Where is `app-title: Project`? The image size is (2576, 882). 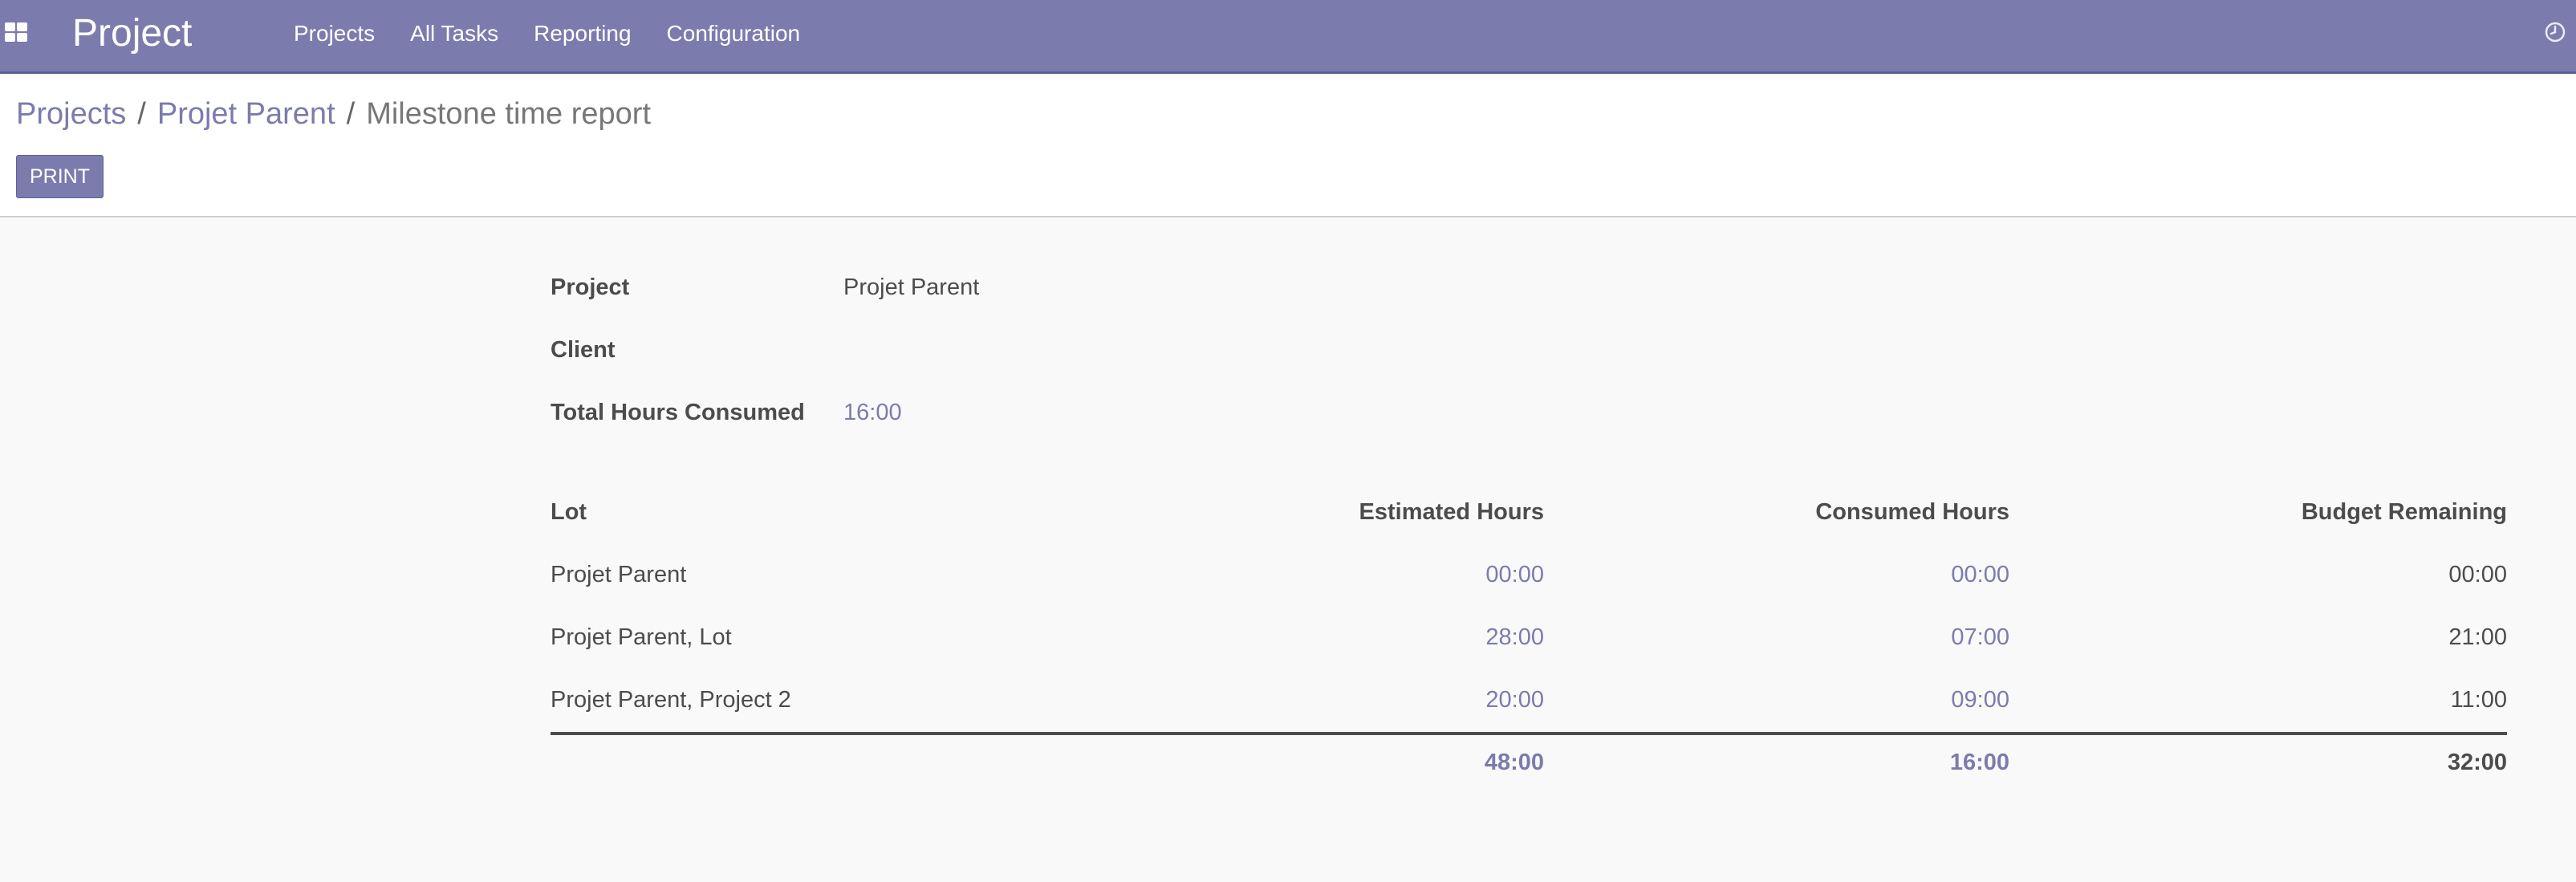 app-title: Project is located at coordinates (132, 34).